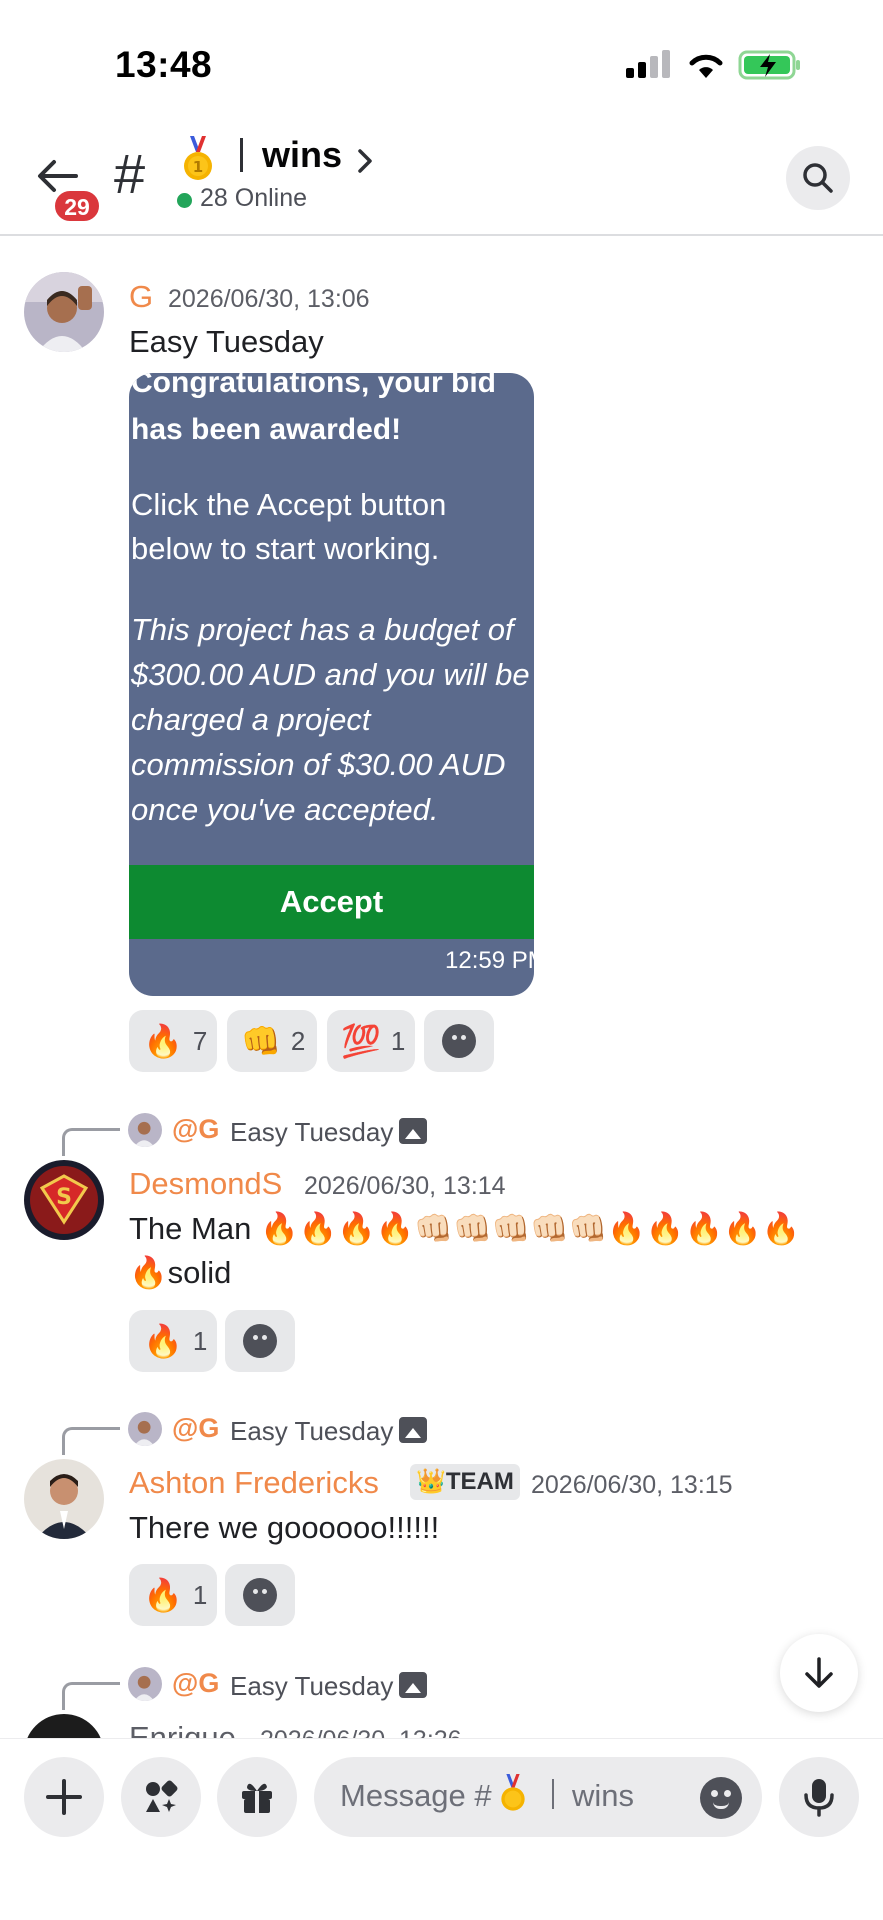 This screenshot has height=1920, width=883. What do you see at coordinates (205, 1184) in the screenshot?
I see `message-author: DesmondS` at bounding box center [205, 1184].